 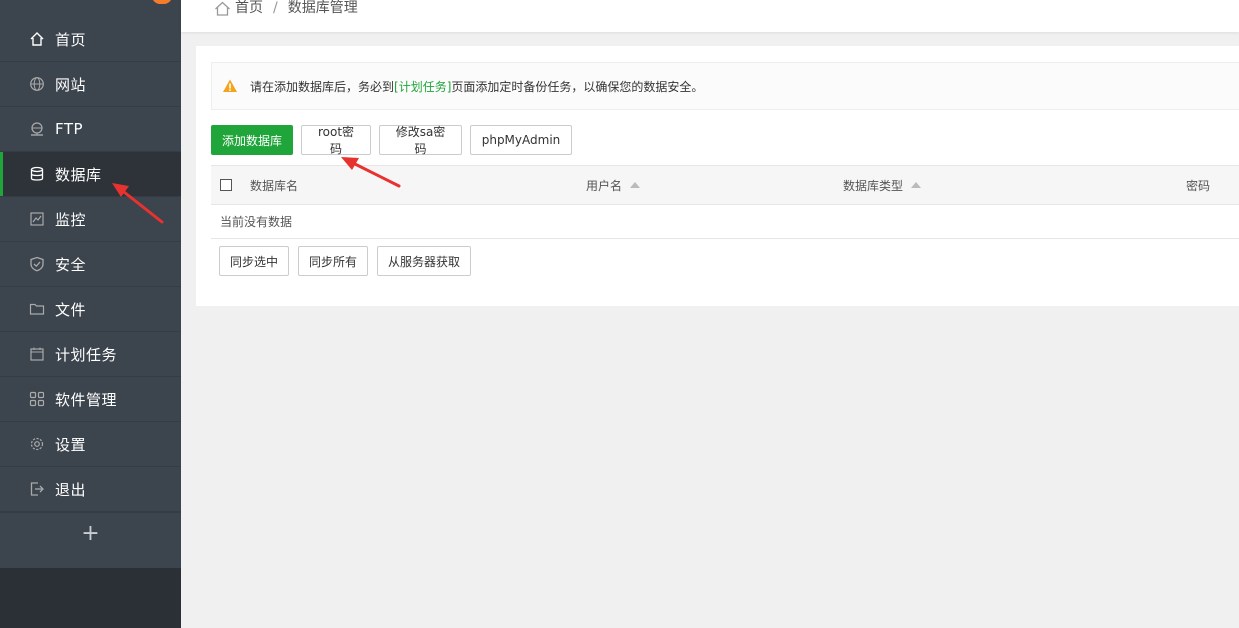 What do you see at coordinates (249, 8) in the screenshot?
I see `breadcrumb-home-link: 首页` at bounding box center [249, 8].